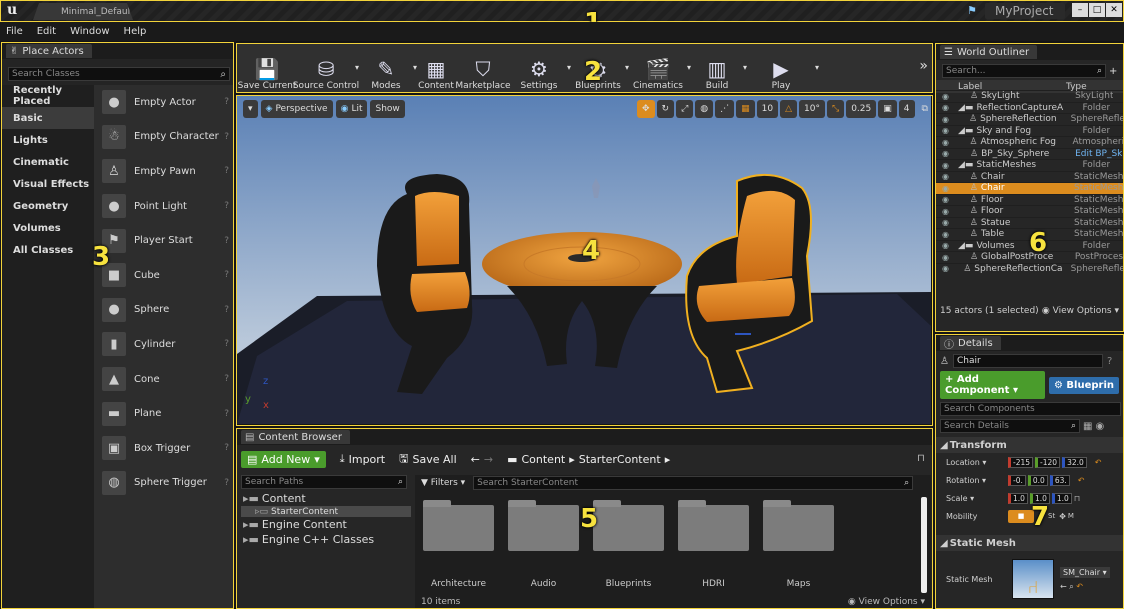  What do you see at coordinates (326, 498) in the screenshot?
I see `tree-item-content: ▸▬ Content` at bounding box center [326, 498].